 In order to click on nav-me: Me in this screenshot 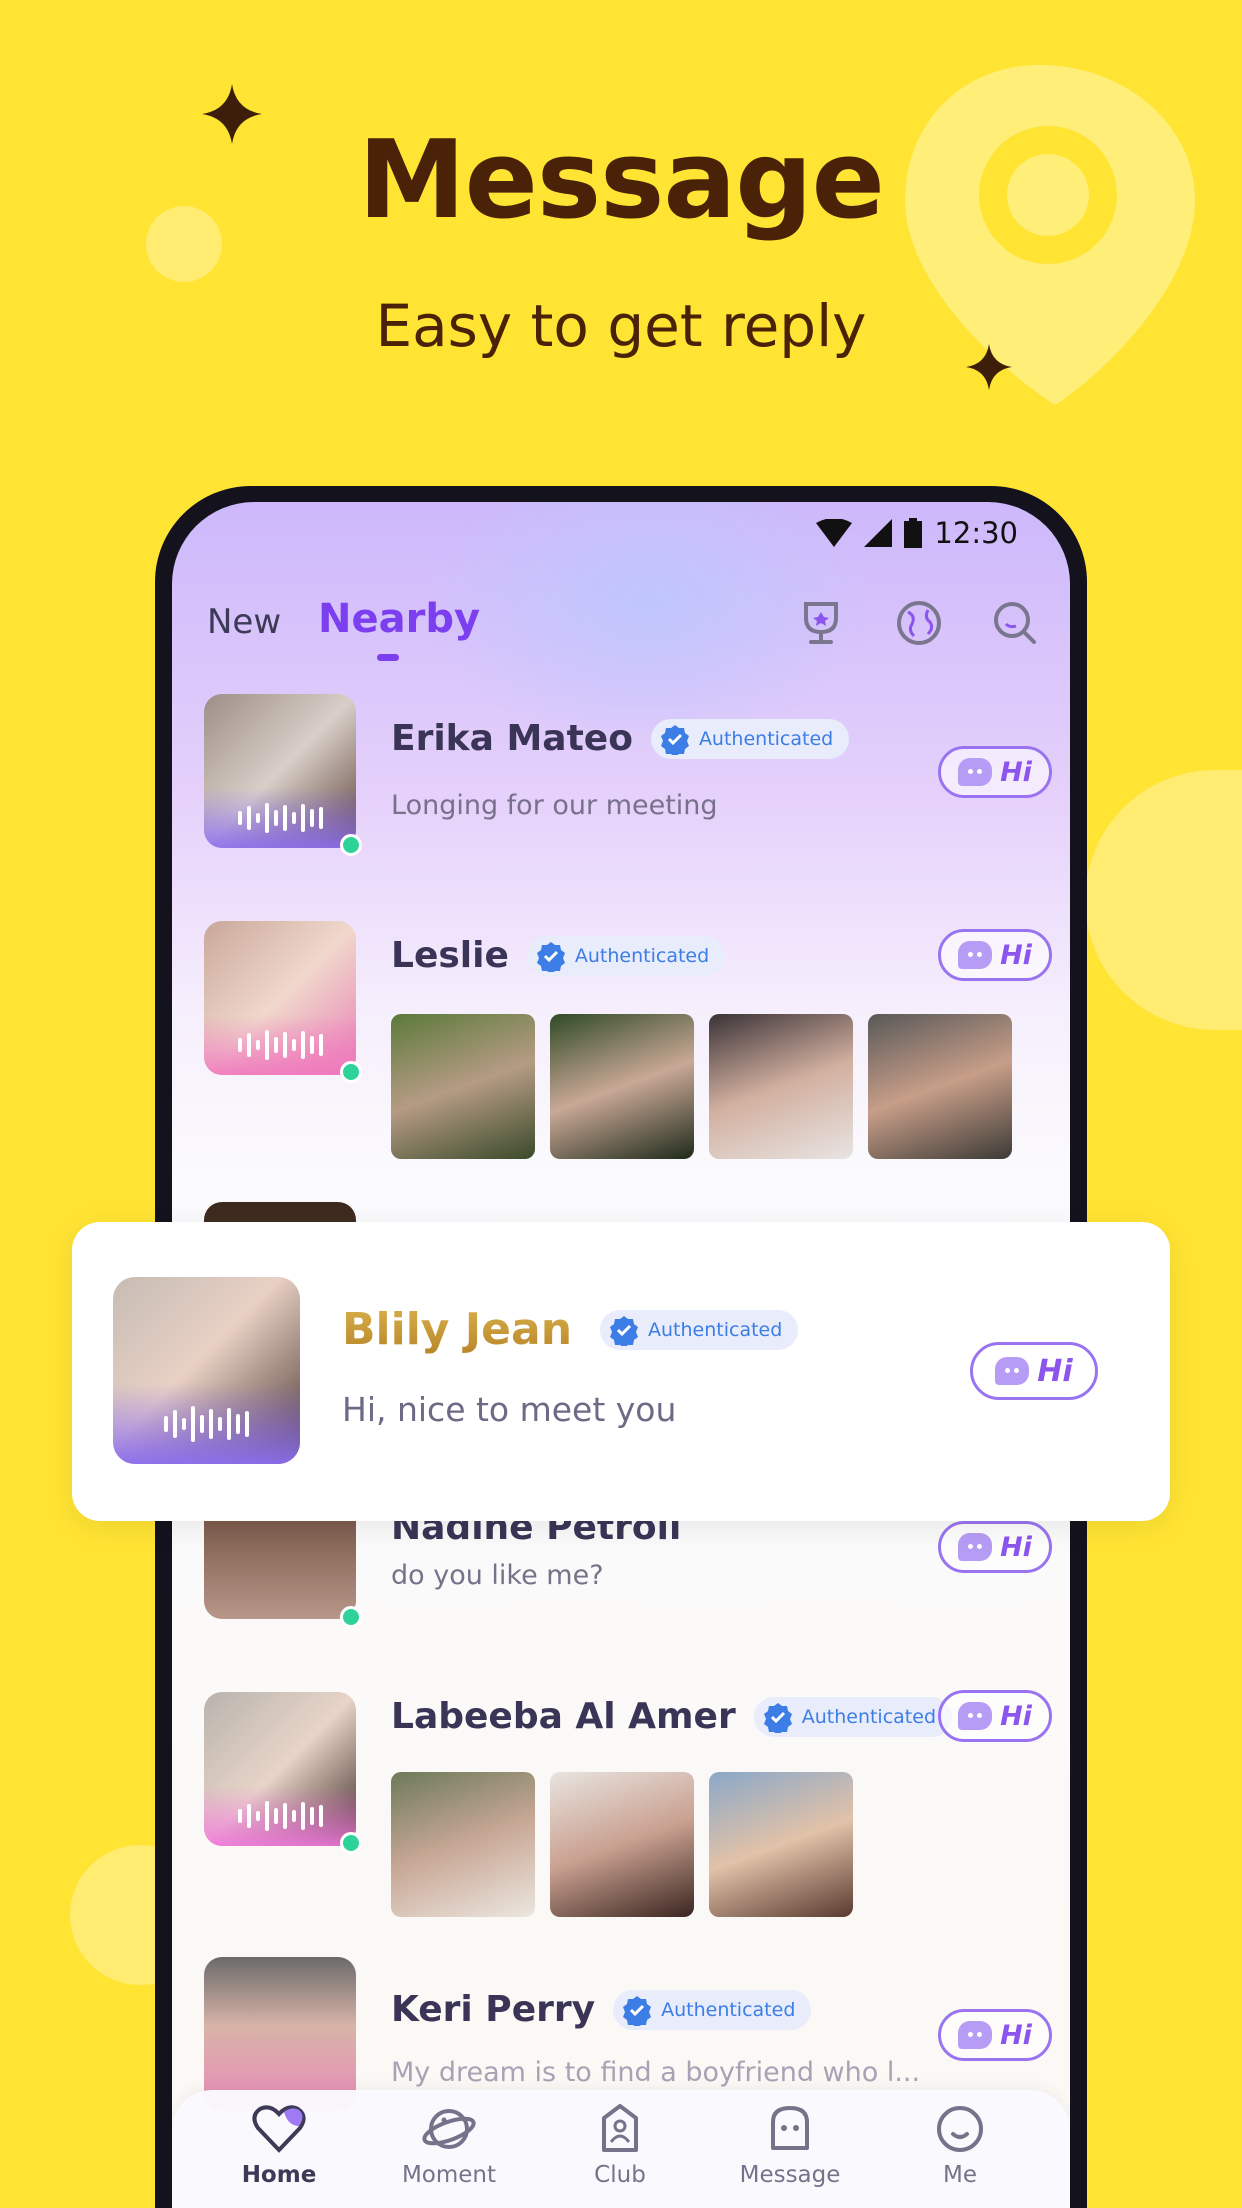, I will do `click(960, 2149)`.